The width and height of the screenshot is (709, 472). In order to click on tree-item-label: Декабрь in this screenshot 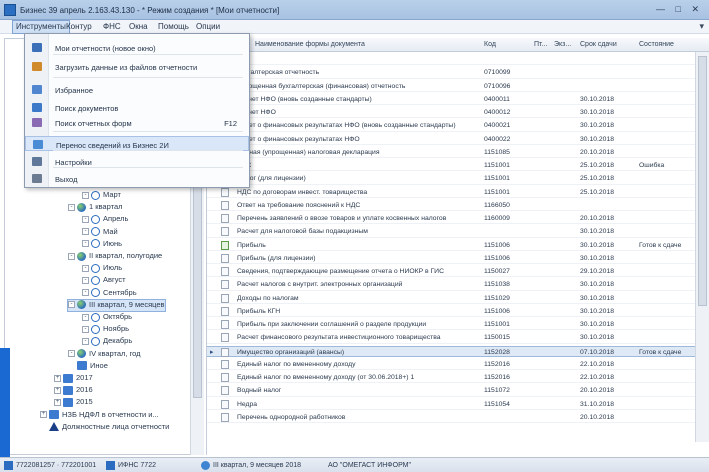, I will do `click(118, 341)`.